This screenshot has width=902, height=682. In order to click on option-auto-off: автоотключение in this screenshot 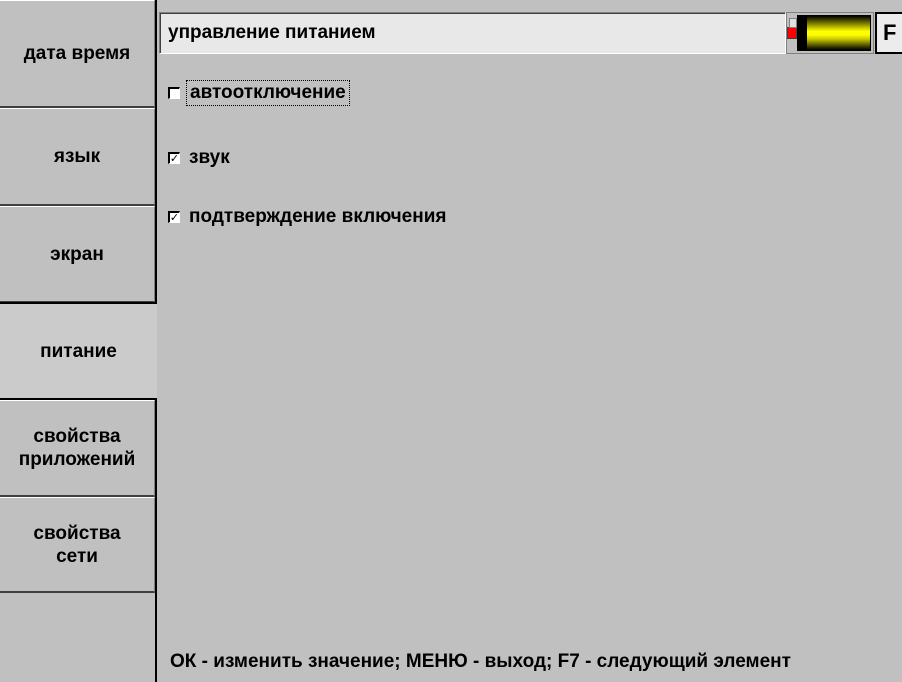, I will do `click(259, 93)`.